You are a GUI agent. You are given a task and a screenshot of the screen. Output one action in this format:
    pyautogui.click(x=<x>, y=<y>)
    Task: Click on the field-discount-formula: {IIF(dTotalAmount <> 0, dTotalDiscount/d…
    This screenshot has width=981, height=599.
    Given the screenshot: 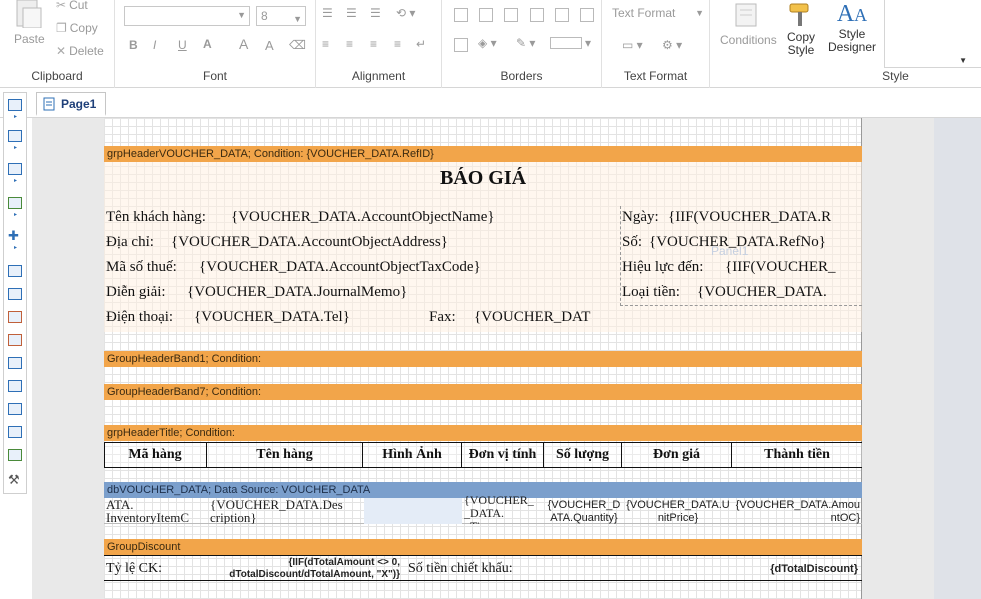 What is the action you would take?
    pyautogui.click(x=302, y=569)
    